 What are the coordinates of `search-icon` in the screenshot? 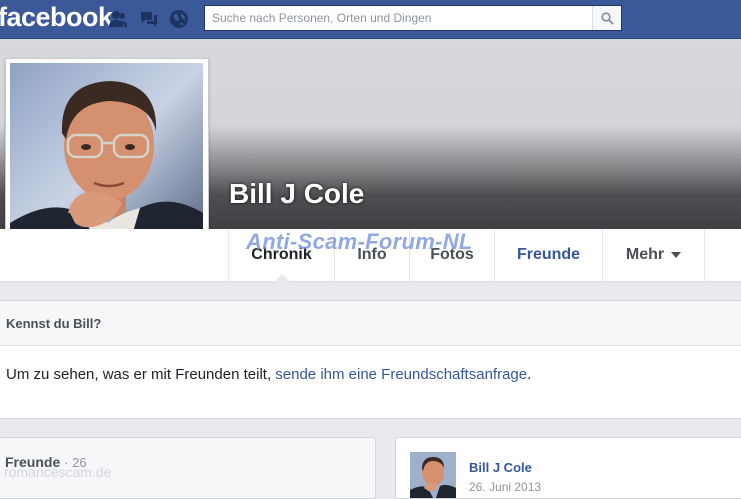 It's located at (607, 18).